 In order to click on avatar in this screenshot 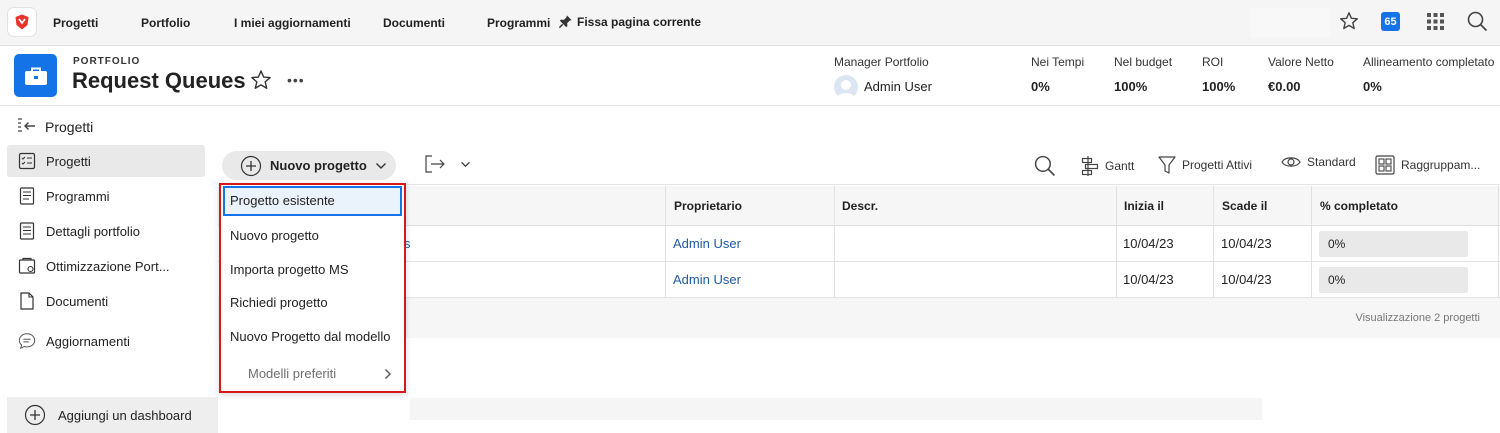, I will do `click(846, 87)`.